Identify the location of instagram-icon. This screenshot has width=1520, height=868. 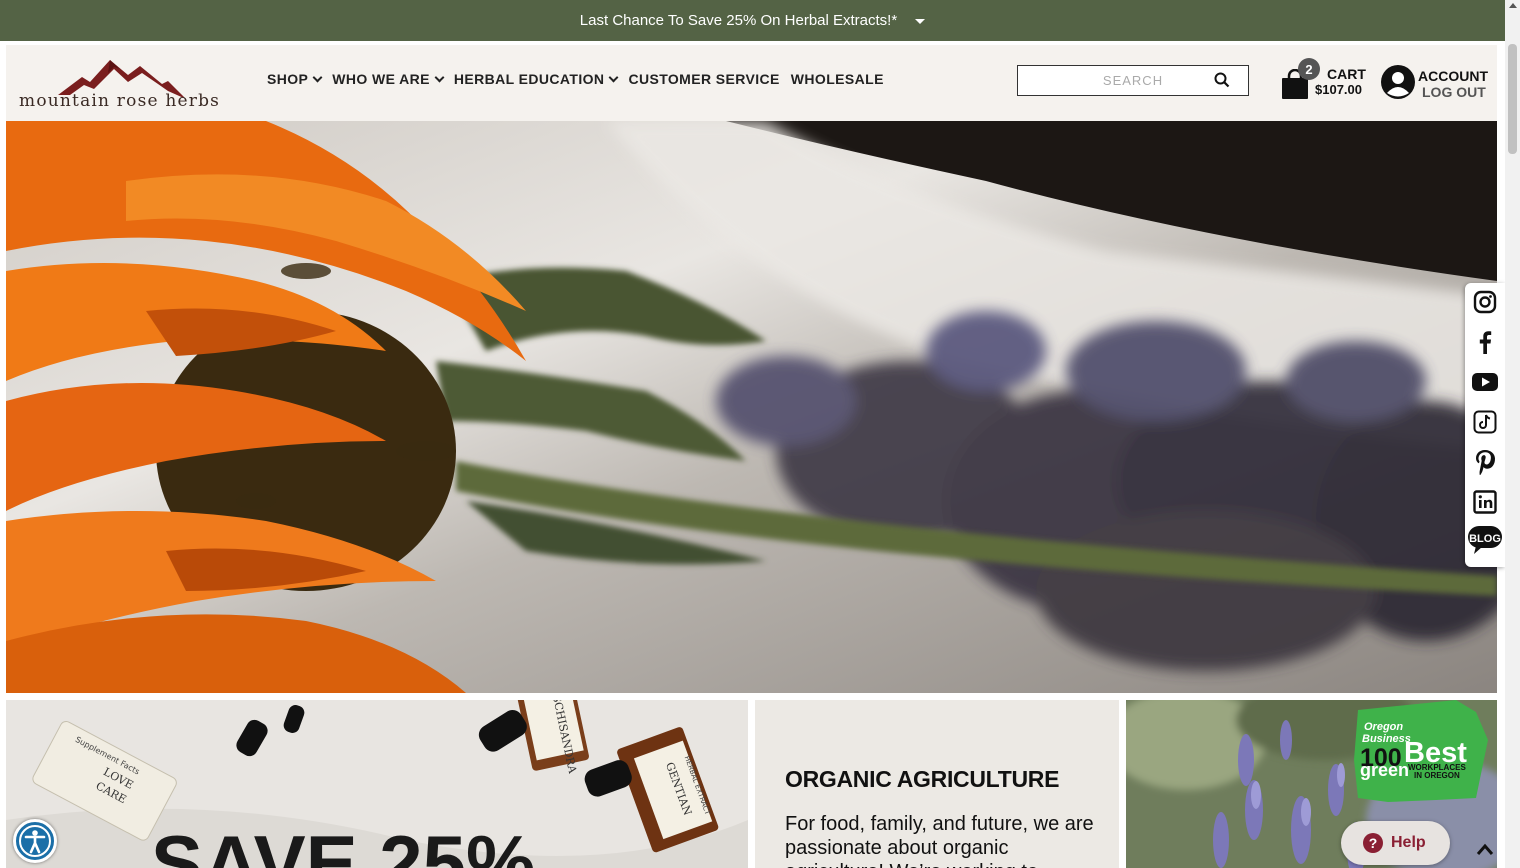
(1485, 302).